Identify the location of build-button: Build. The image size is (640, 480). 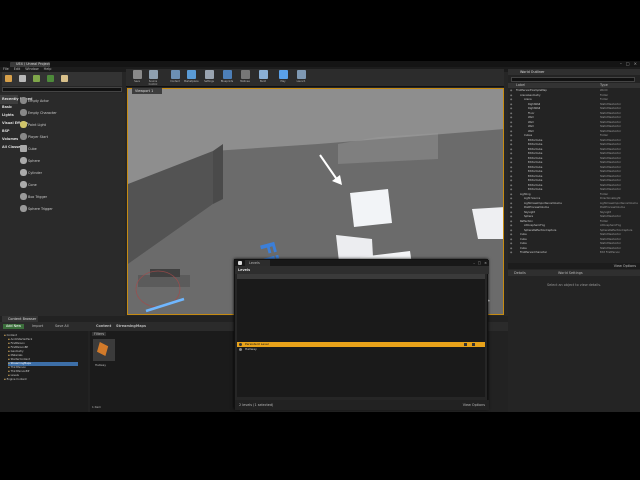
(263, 78).